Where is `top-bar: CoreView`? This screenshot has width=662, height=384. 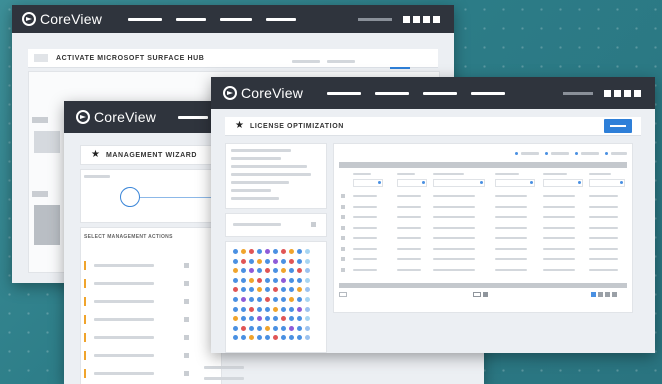 top-bar: CoreView is located at coordinates (433, 93).